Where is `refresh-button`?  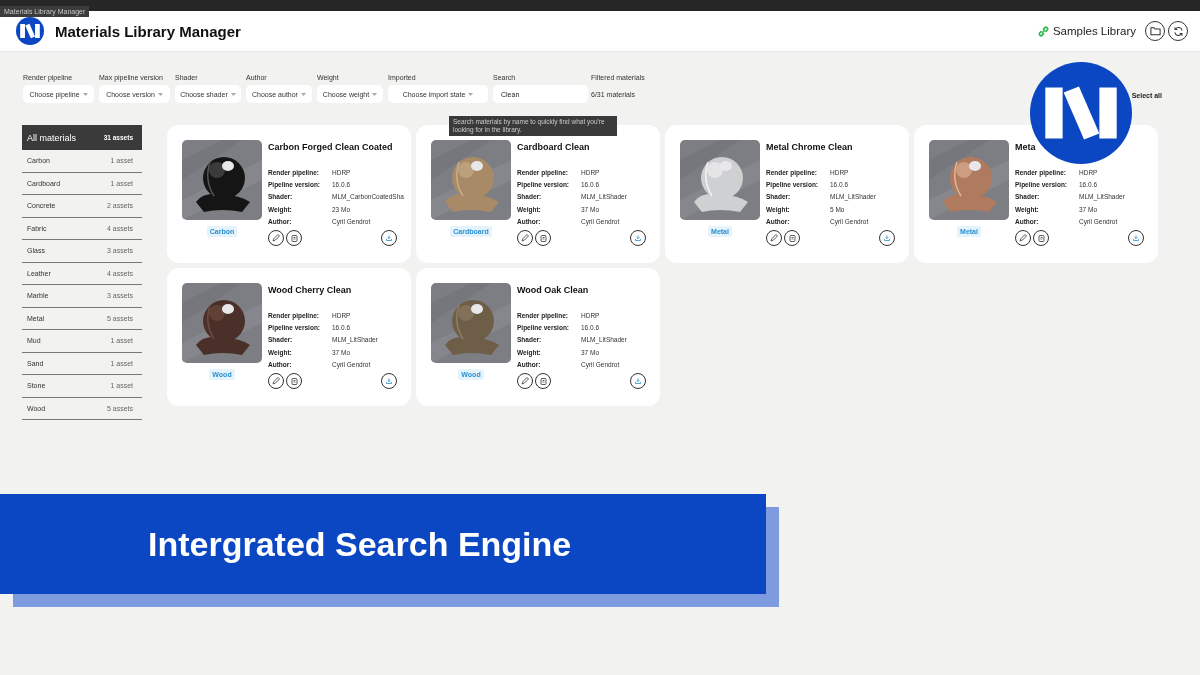 refresh-button is located at coordinates (1178, 31).